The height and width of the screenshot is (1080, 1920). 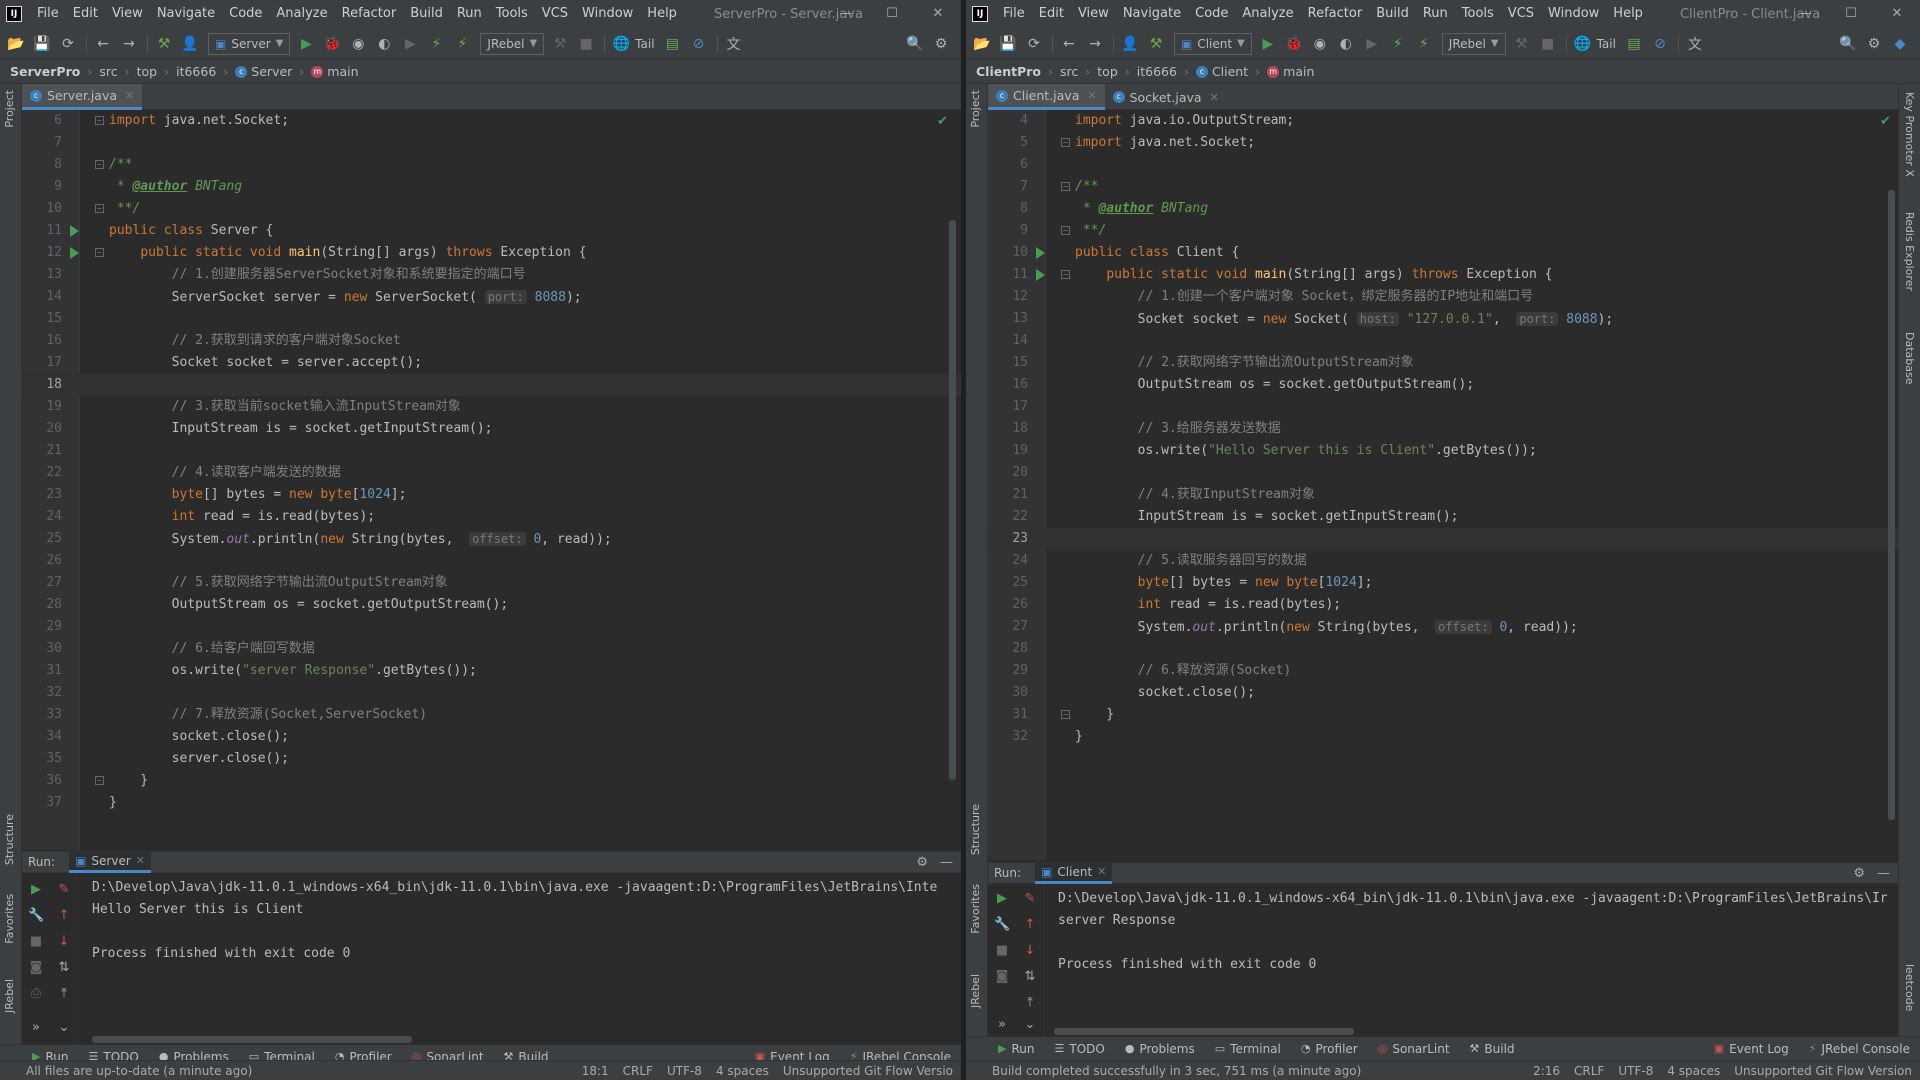 I want to click on up-arrow-icon: ↑, so click(x=1030, y=925).